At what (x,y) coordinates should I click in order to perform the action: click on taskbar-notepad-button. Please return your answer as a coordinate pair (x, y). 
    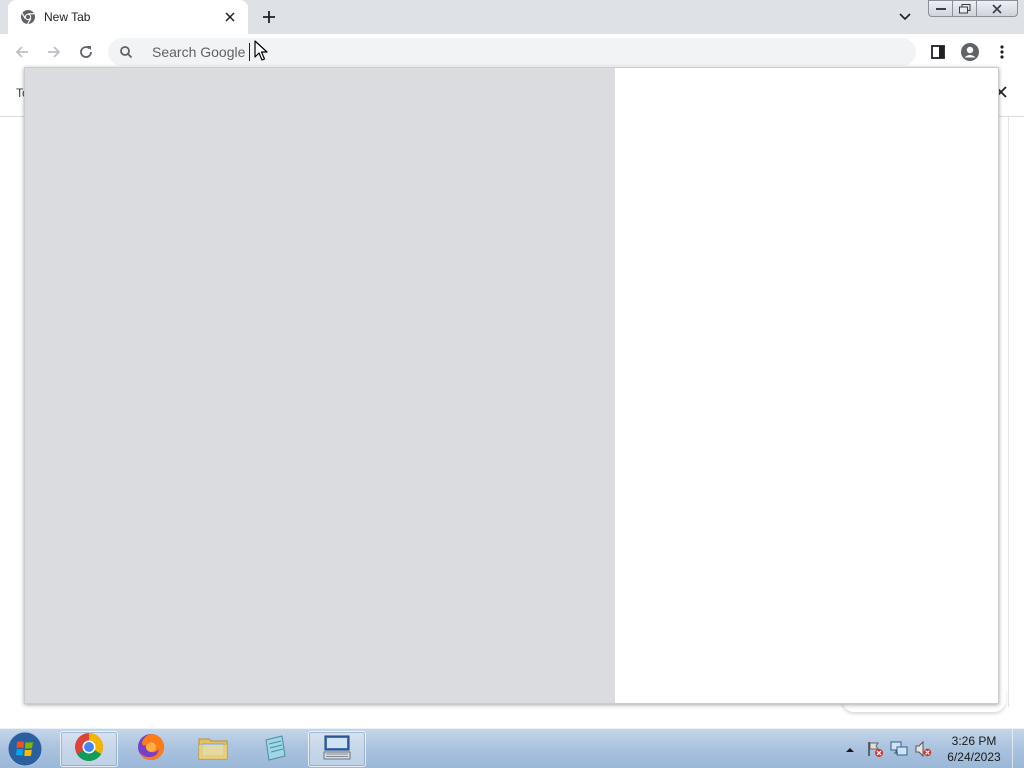
    Looking at the image, I should click on (275, 749).